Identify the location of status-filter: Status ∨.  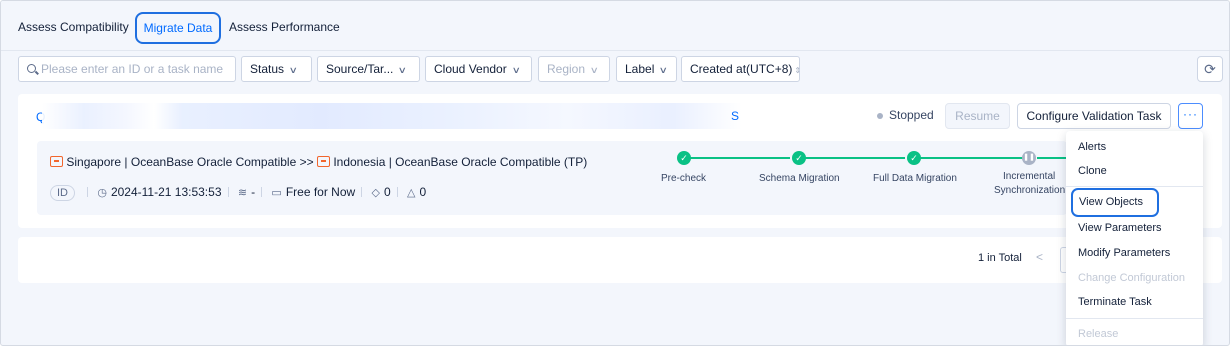
(276, 69).